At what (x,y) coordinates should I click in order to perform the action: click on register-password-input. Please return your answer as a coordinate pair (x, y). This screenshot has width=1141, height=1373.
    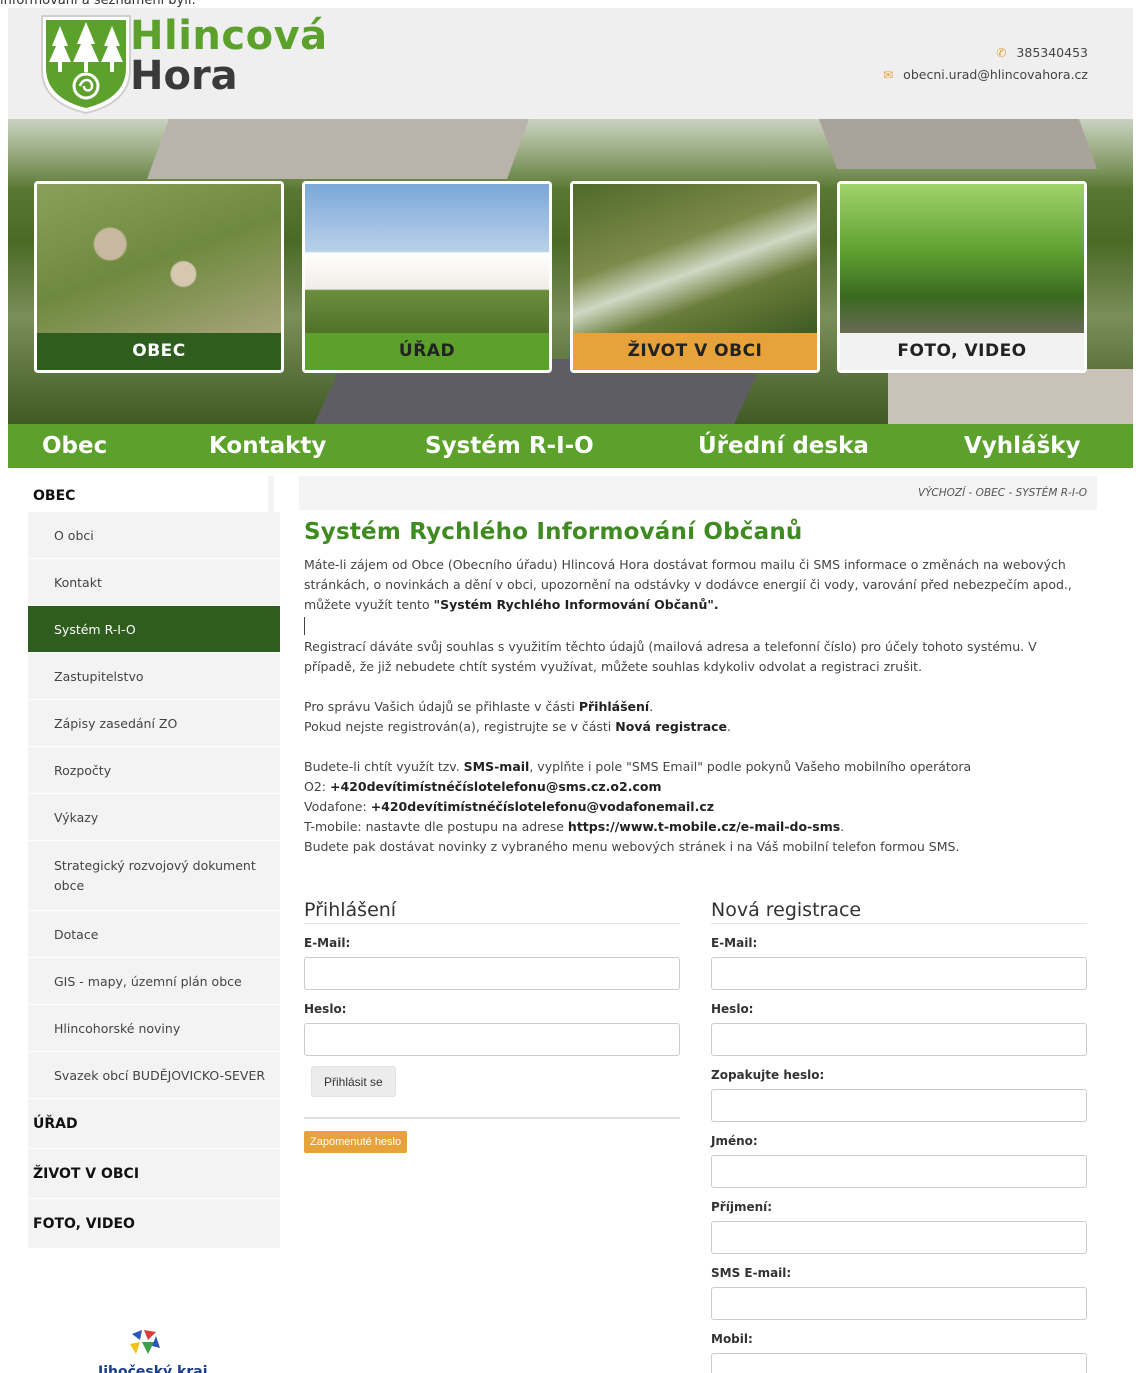
    Looking at the image, I should click on (899, 1039).